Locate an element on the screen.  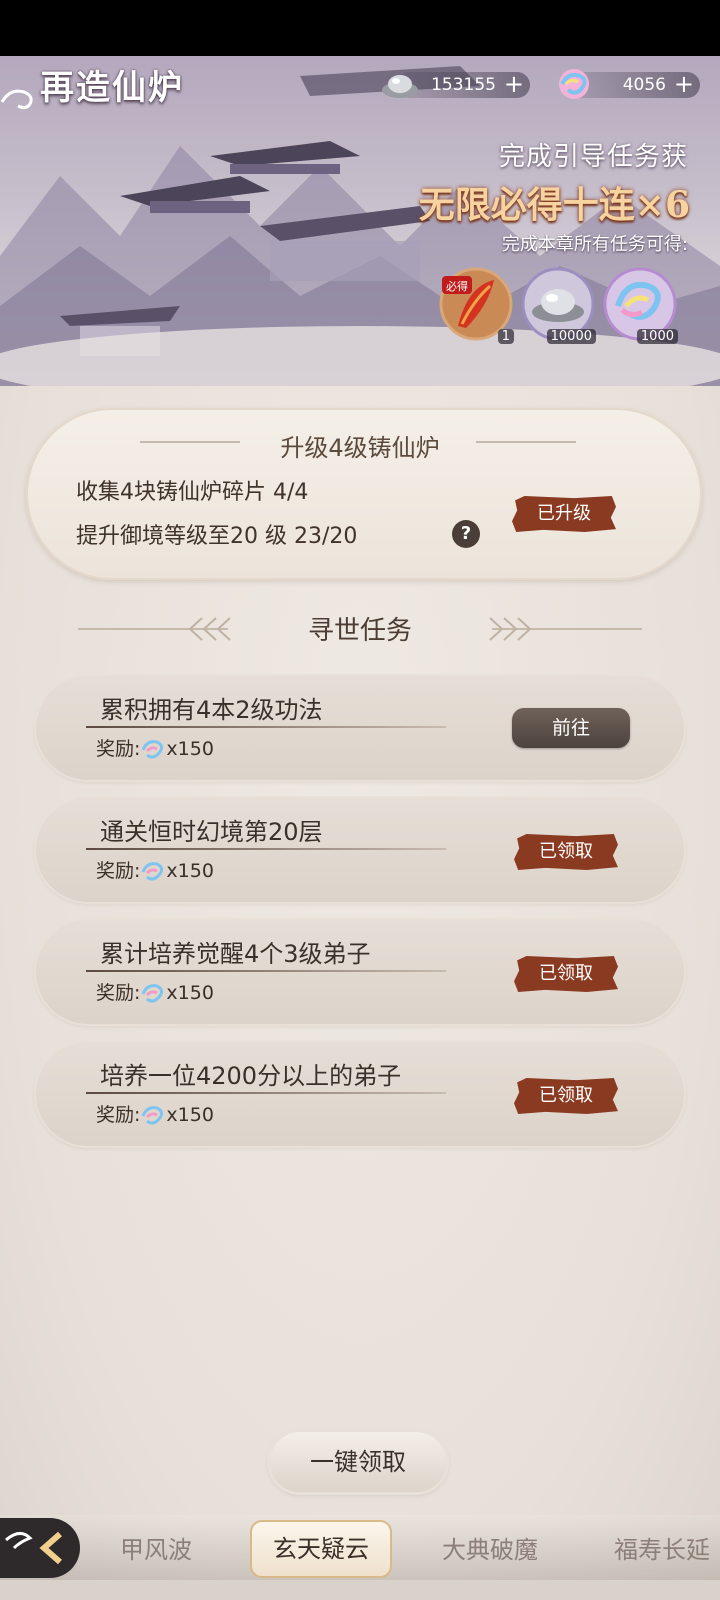
tab-chapter-4: 福寿长延 is located at coordinates (662, 1547).